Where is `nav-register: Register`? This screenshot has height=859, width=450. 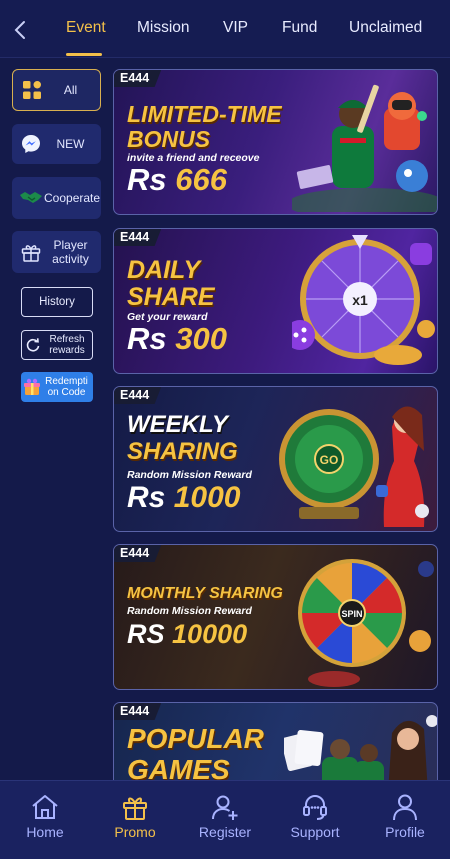 nav-register: Register is located at coordinates (225, 816).